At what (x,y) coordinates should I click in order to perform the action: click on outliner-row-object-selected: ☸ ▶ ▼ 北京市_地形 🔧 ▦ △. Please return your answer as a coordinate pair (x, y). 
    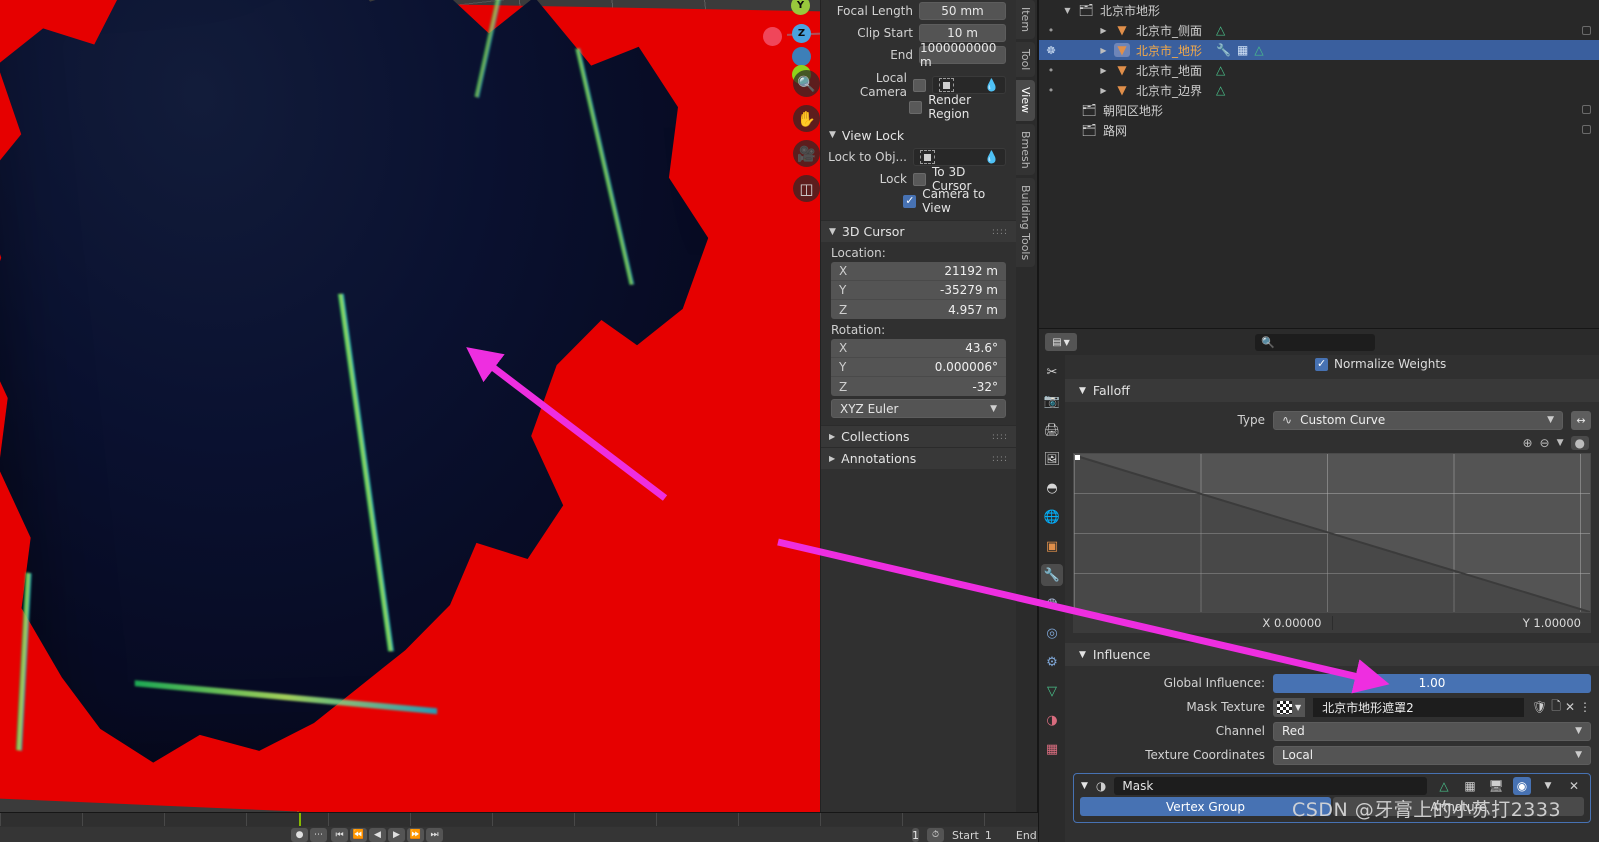
    Looking at the image, I should click on (1319, 50).